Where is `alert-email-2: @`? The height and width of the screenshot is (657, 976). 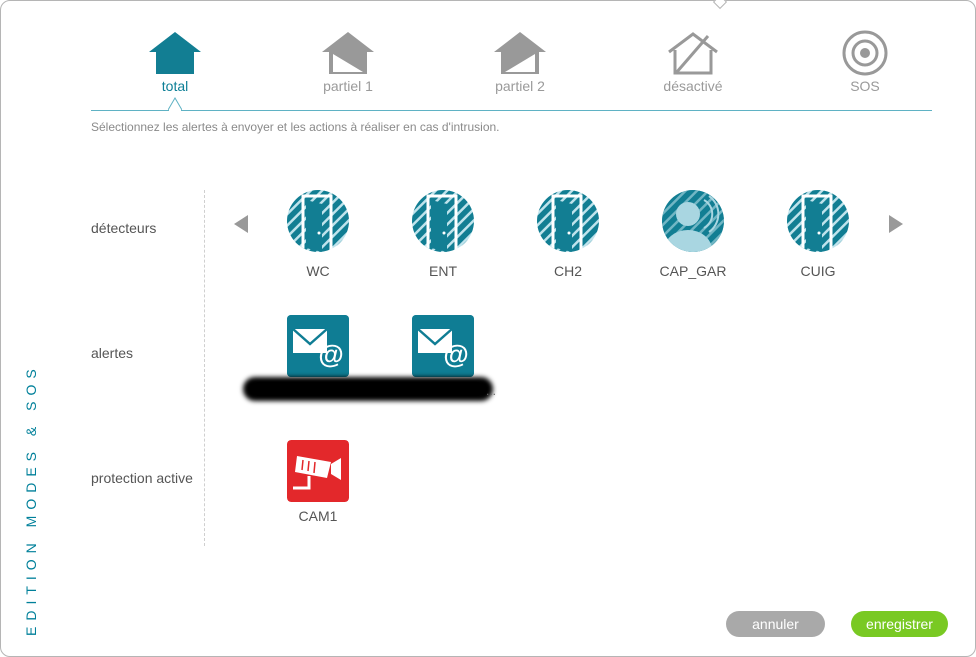
alert-email-2: @ is located at coordinates (443, 346).